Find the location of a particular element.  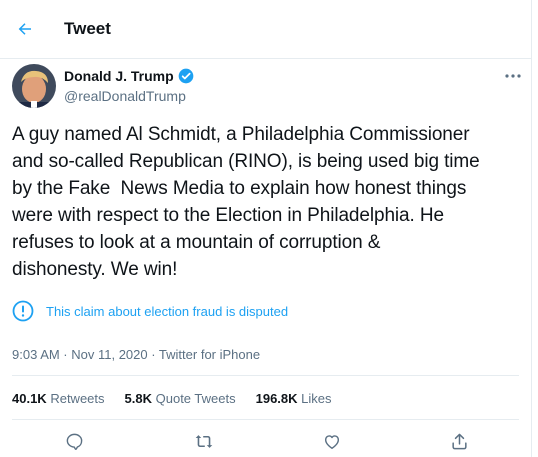

author-handle: @realDonaldTrump is located at coordinates (125, 96).